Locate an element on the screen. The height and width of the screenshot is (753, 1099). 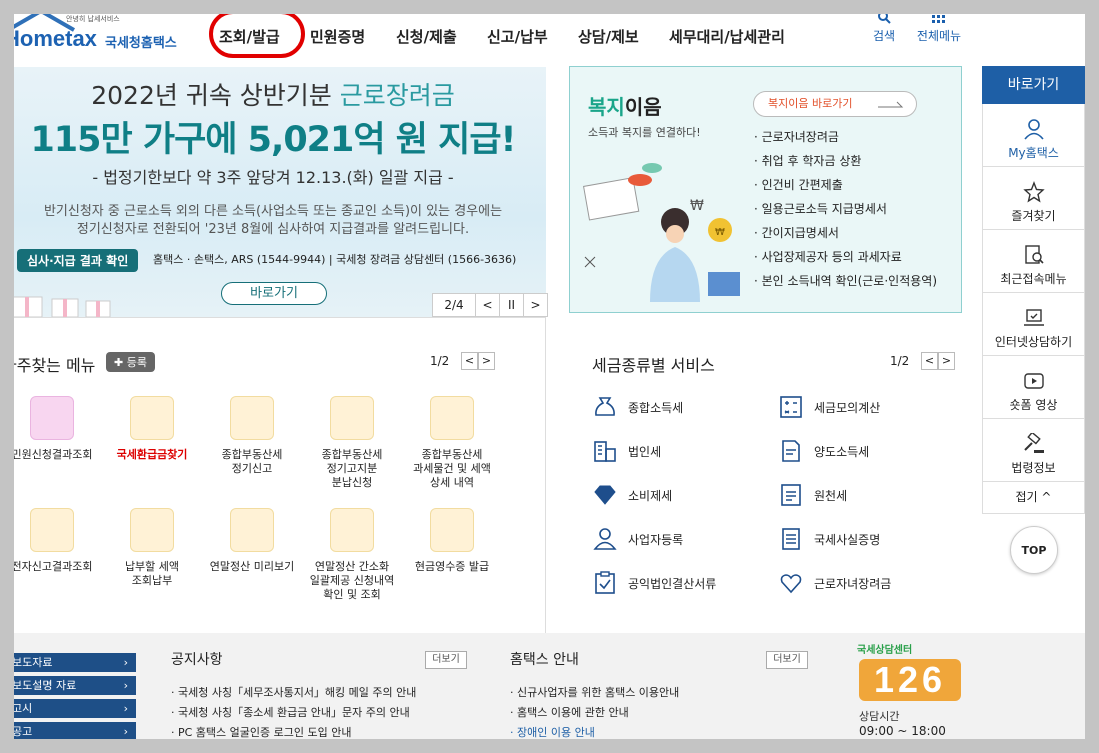
clipboard-check-icon is located at coordinates (605, 582).